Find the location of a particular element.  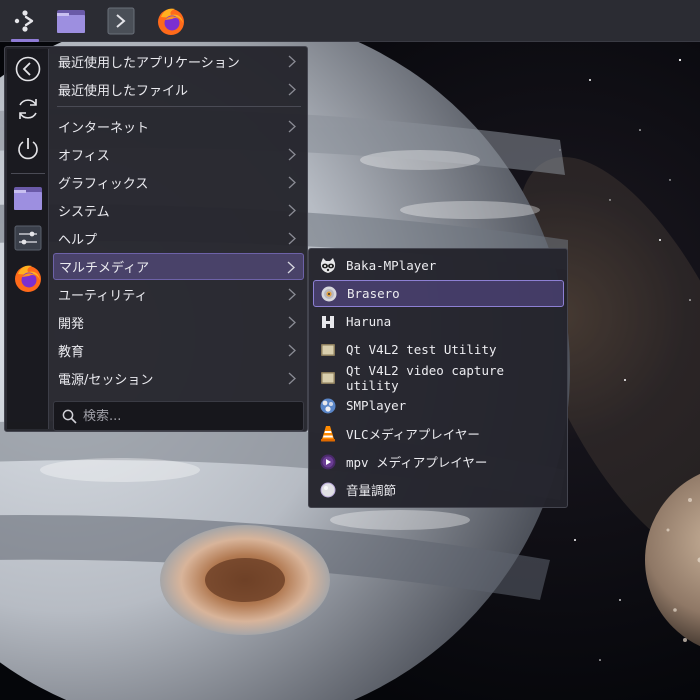

mpv-icon is located at coordinates (328, 462).